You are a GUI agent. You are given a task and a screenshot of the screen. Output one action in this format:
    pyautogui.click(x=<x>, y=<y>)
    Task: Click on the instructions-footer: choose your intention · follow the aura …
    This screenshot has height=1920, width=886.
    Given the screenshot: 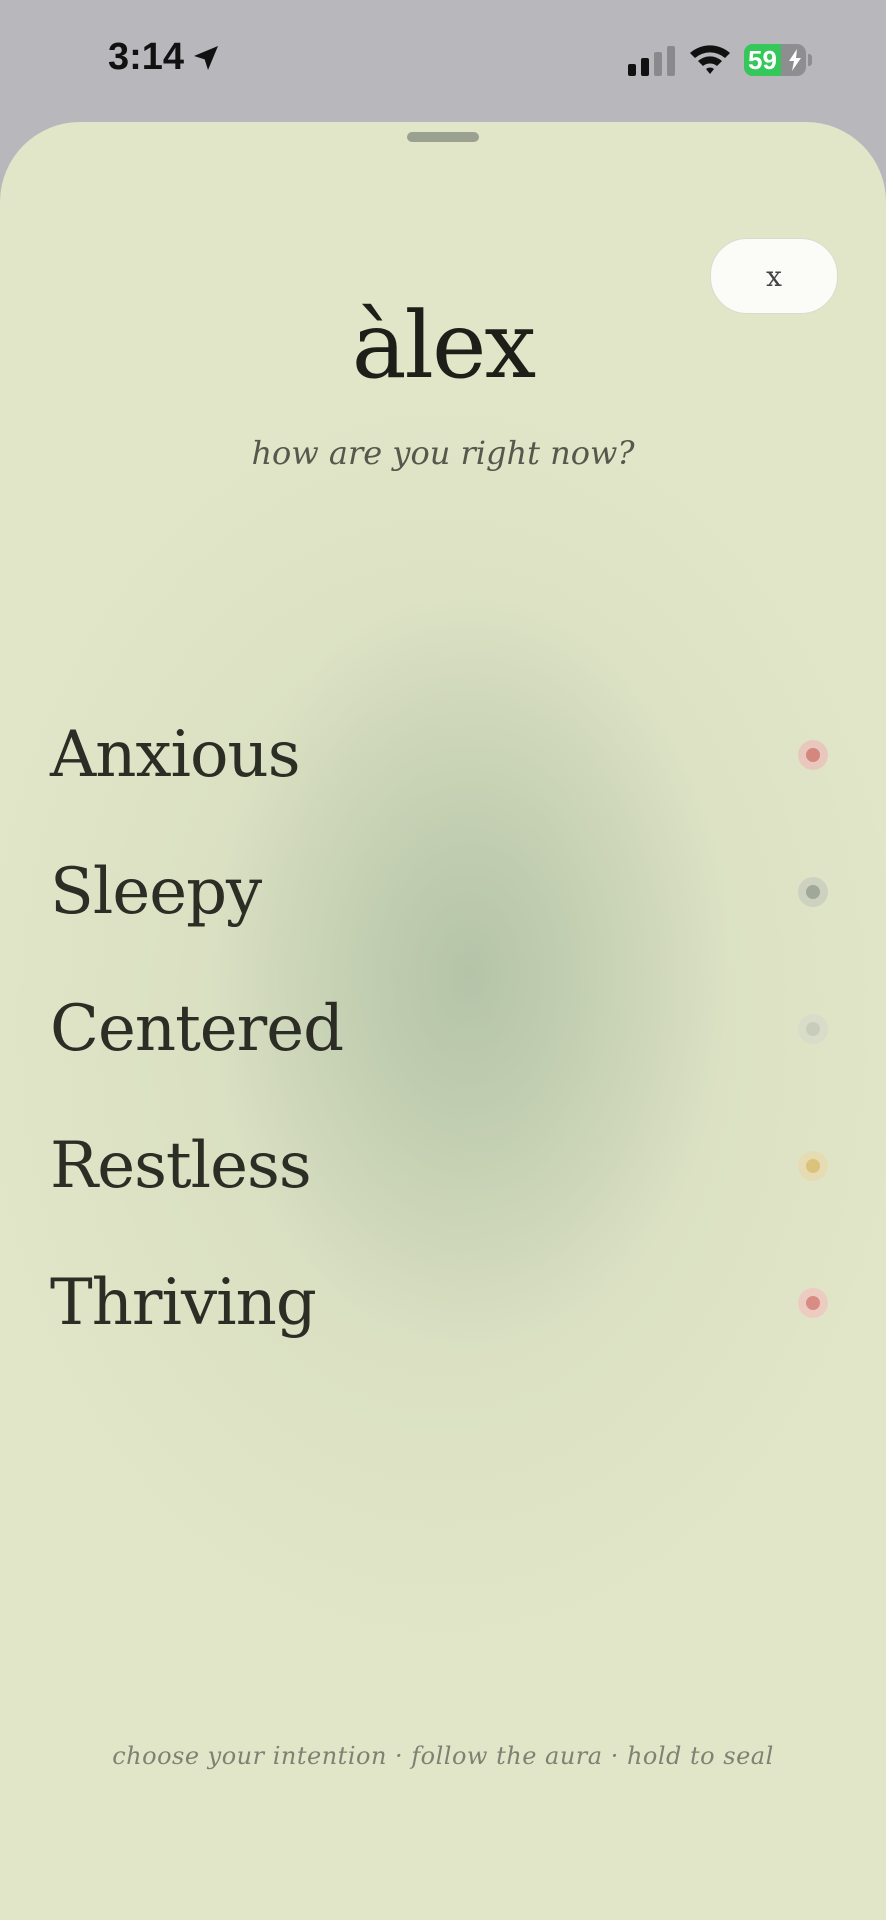 What is the action you would take?
    pyautogui.click(x=443, y=1756)
    